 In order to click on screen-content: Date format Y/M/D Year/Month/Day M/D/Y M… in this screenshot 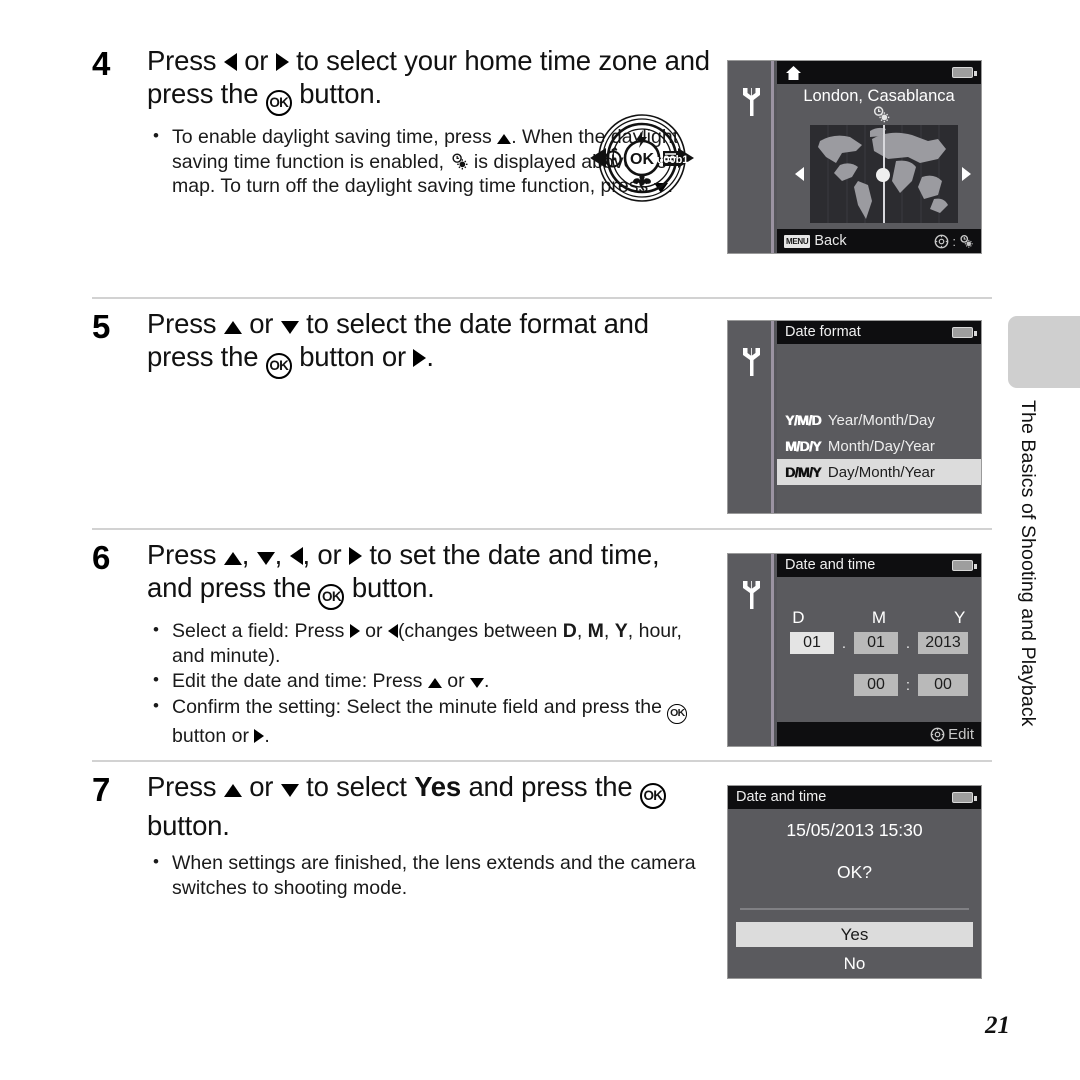, I will do `click(879, 417)`.